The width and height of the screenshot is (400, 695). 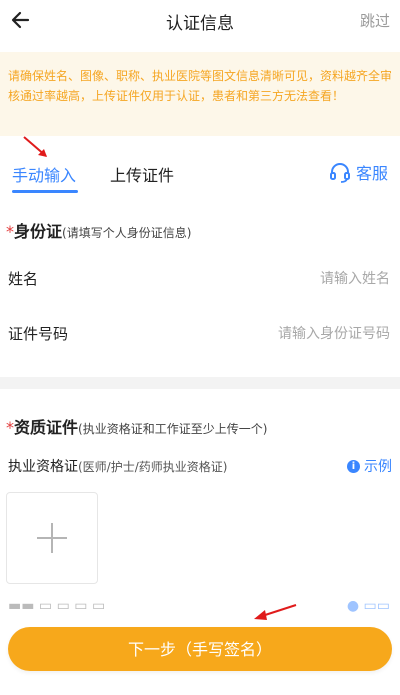 I want to click on id-number-label: 证件号码, so click(x=38, y=334).